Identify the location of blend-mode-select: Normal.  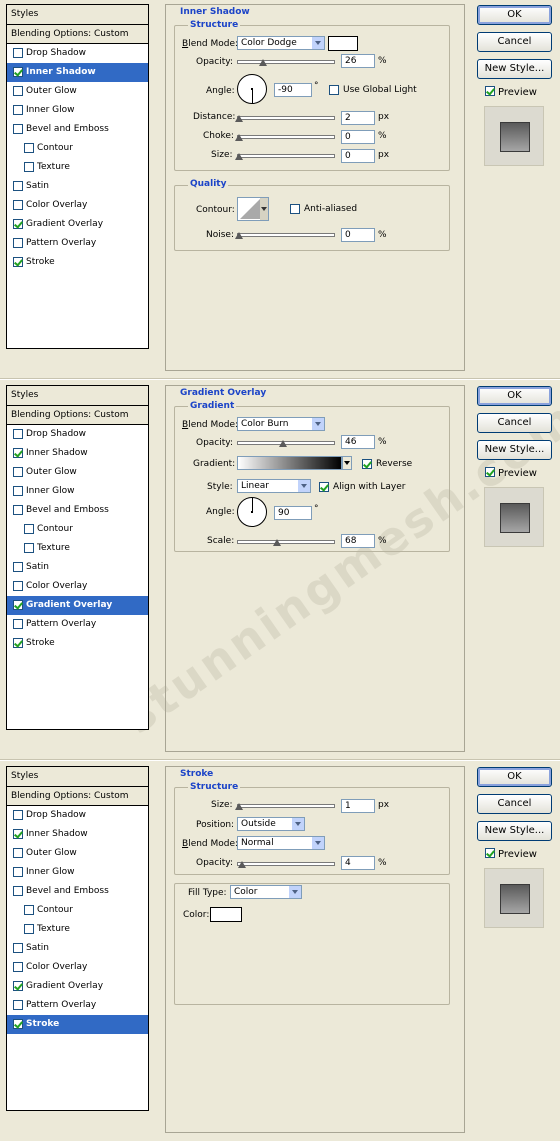
(281, 843).